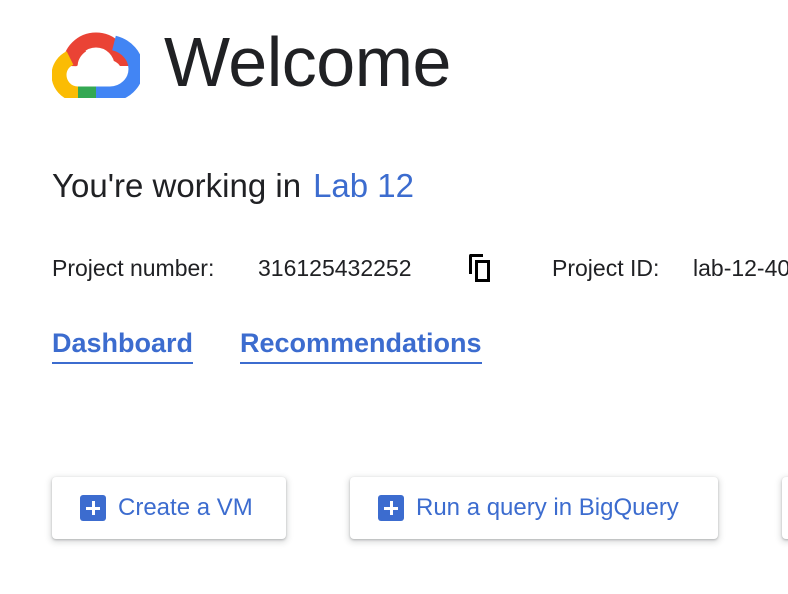  What do you see at coordinates (361, 344) in the screenshot?
I see `recommendations-link: Recommendations` at bounding box center [361, 344].